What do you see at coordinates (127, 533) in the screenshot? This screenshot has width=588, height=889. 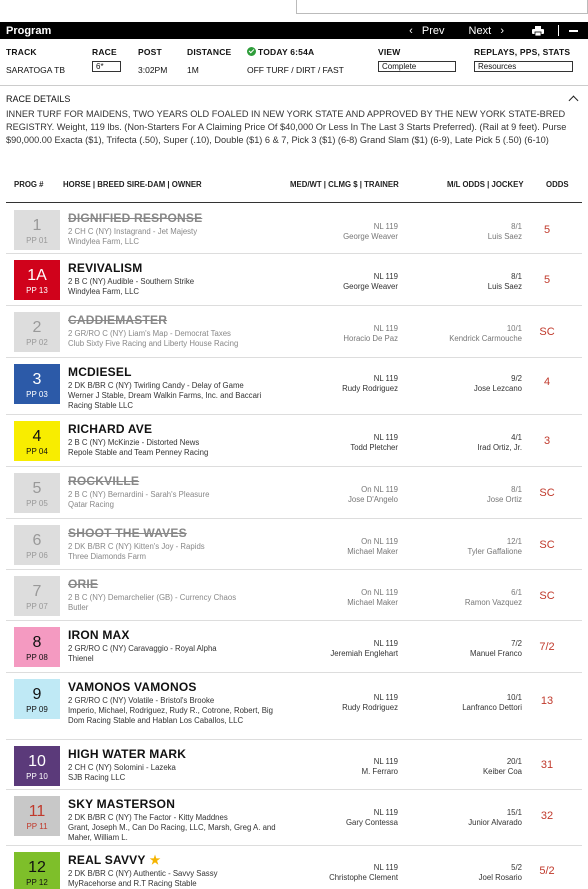 I see `horse-name: SHOOT THE WAVES` at bounding box center [127, 533].